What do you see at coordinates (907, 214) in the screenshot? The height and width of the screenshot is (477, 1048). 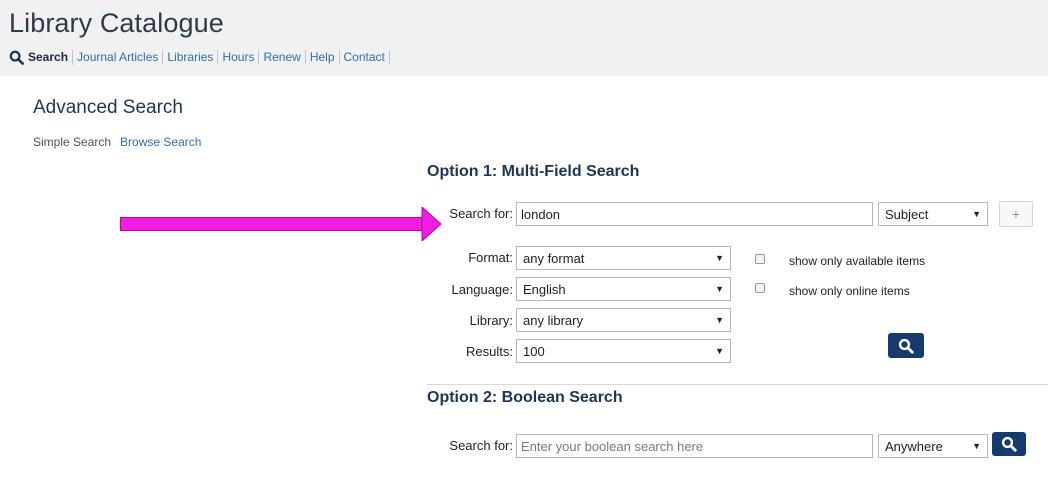 I see `field-select-value: Subject` at bounding box center [907, 214].